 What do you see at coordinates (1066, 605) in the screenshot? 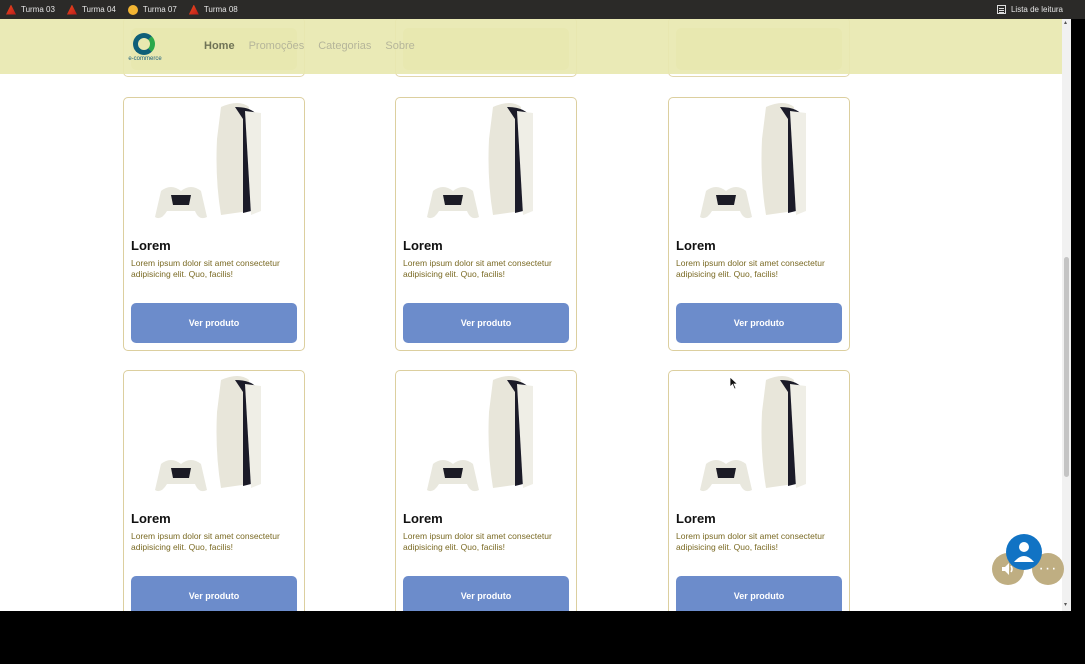
I see `scroll-down-icon: ▾` at bounding box center [1066, 605].